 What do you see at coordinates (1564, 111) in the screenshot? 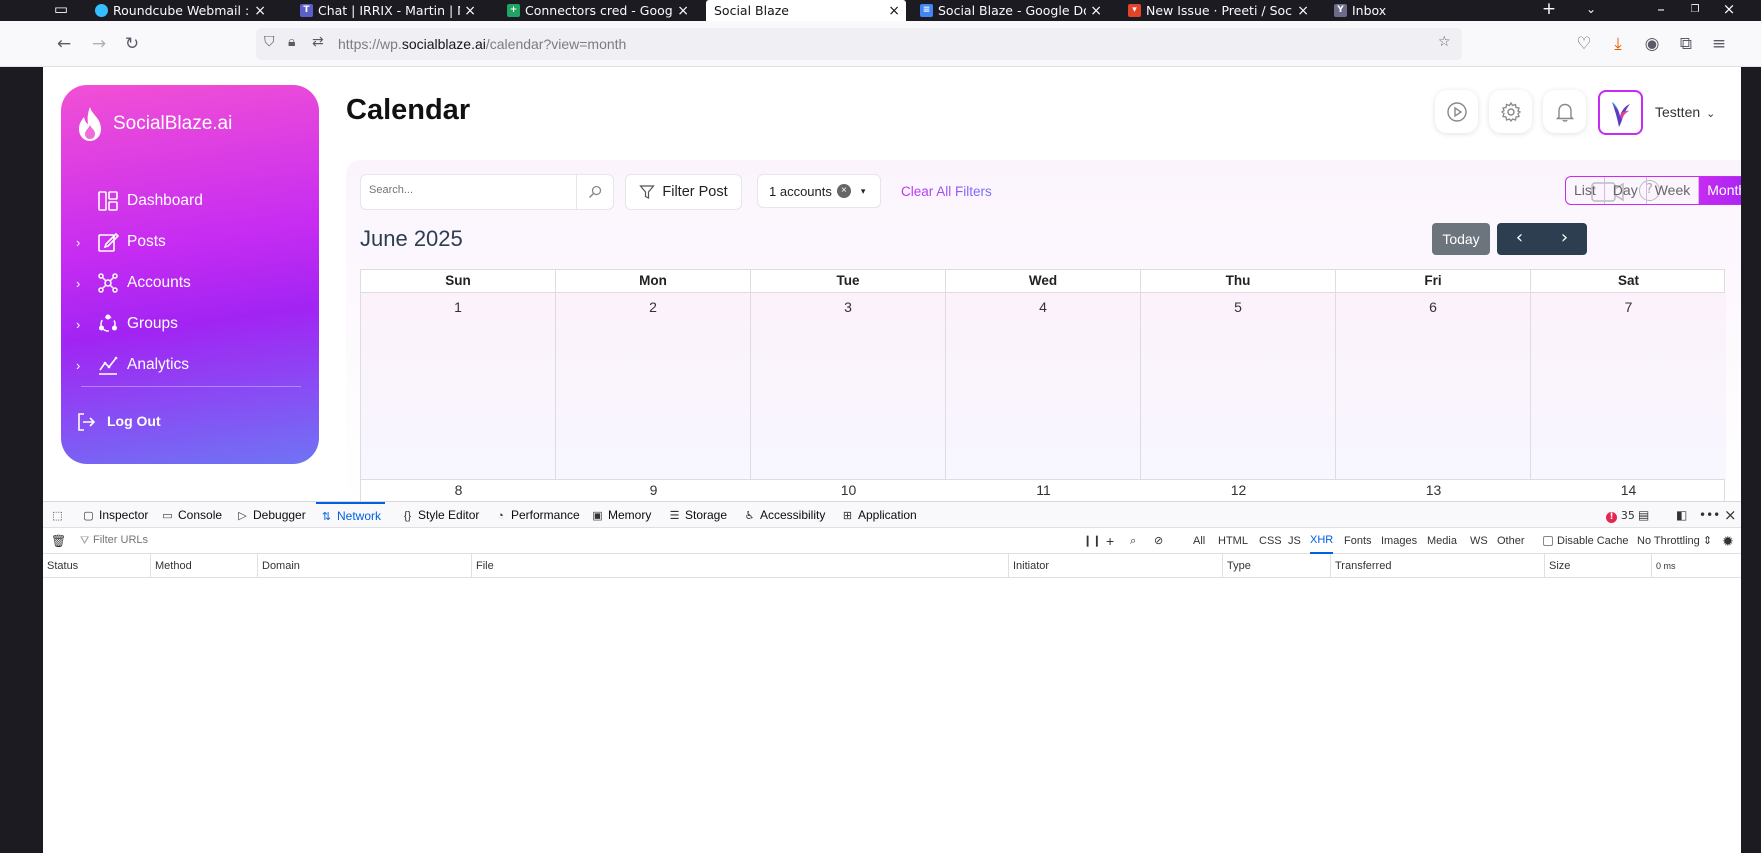
I see `notifications-button` at bounding box center [1564, 111].